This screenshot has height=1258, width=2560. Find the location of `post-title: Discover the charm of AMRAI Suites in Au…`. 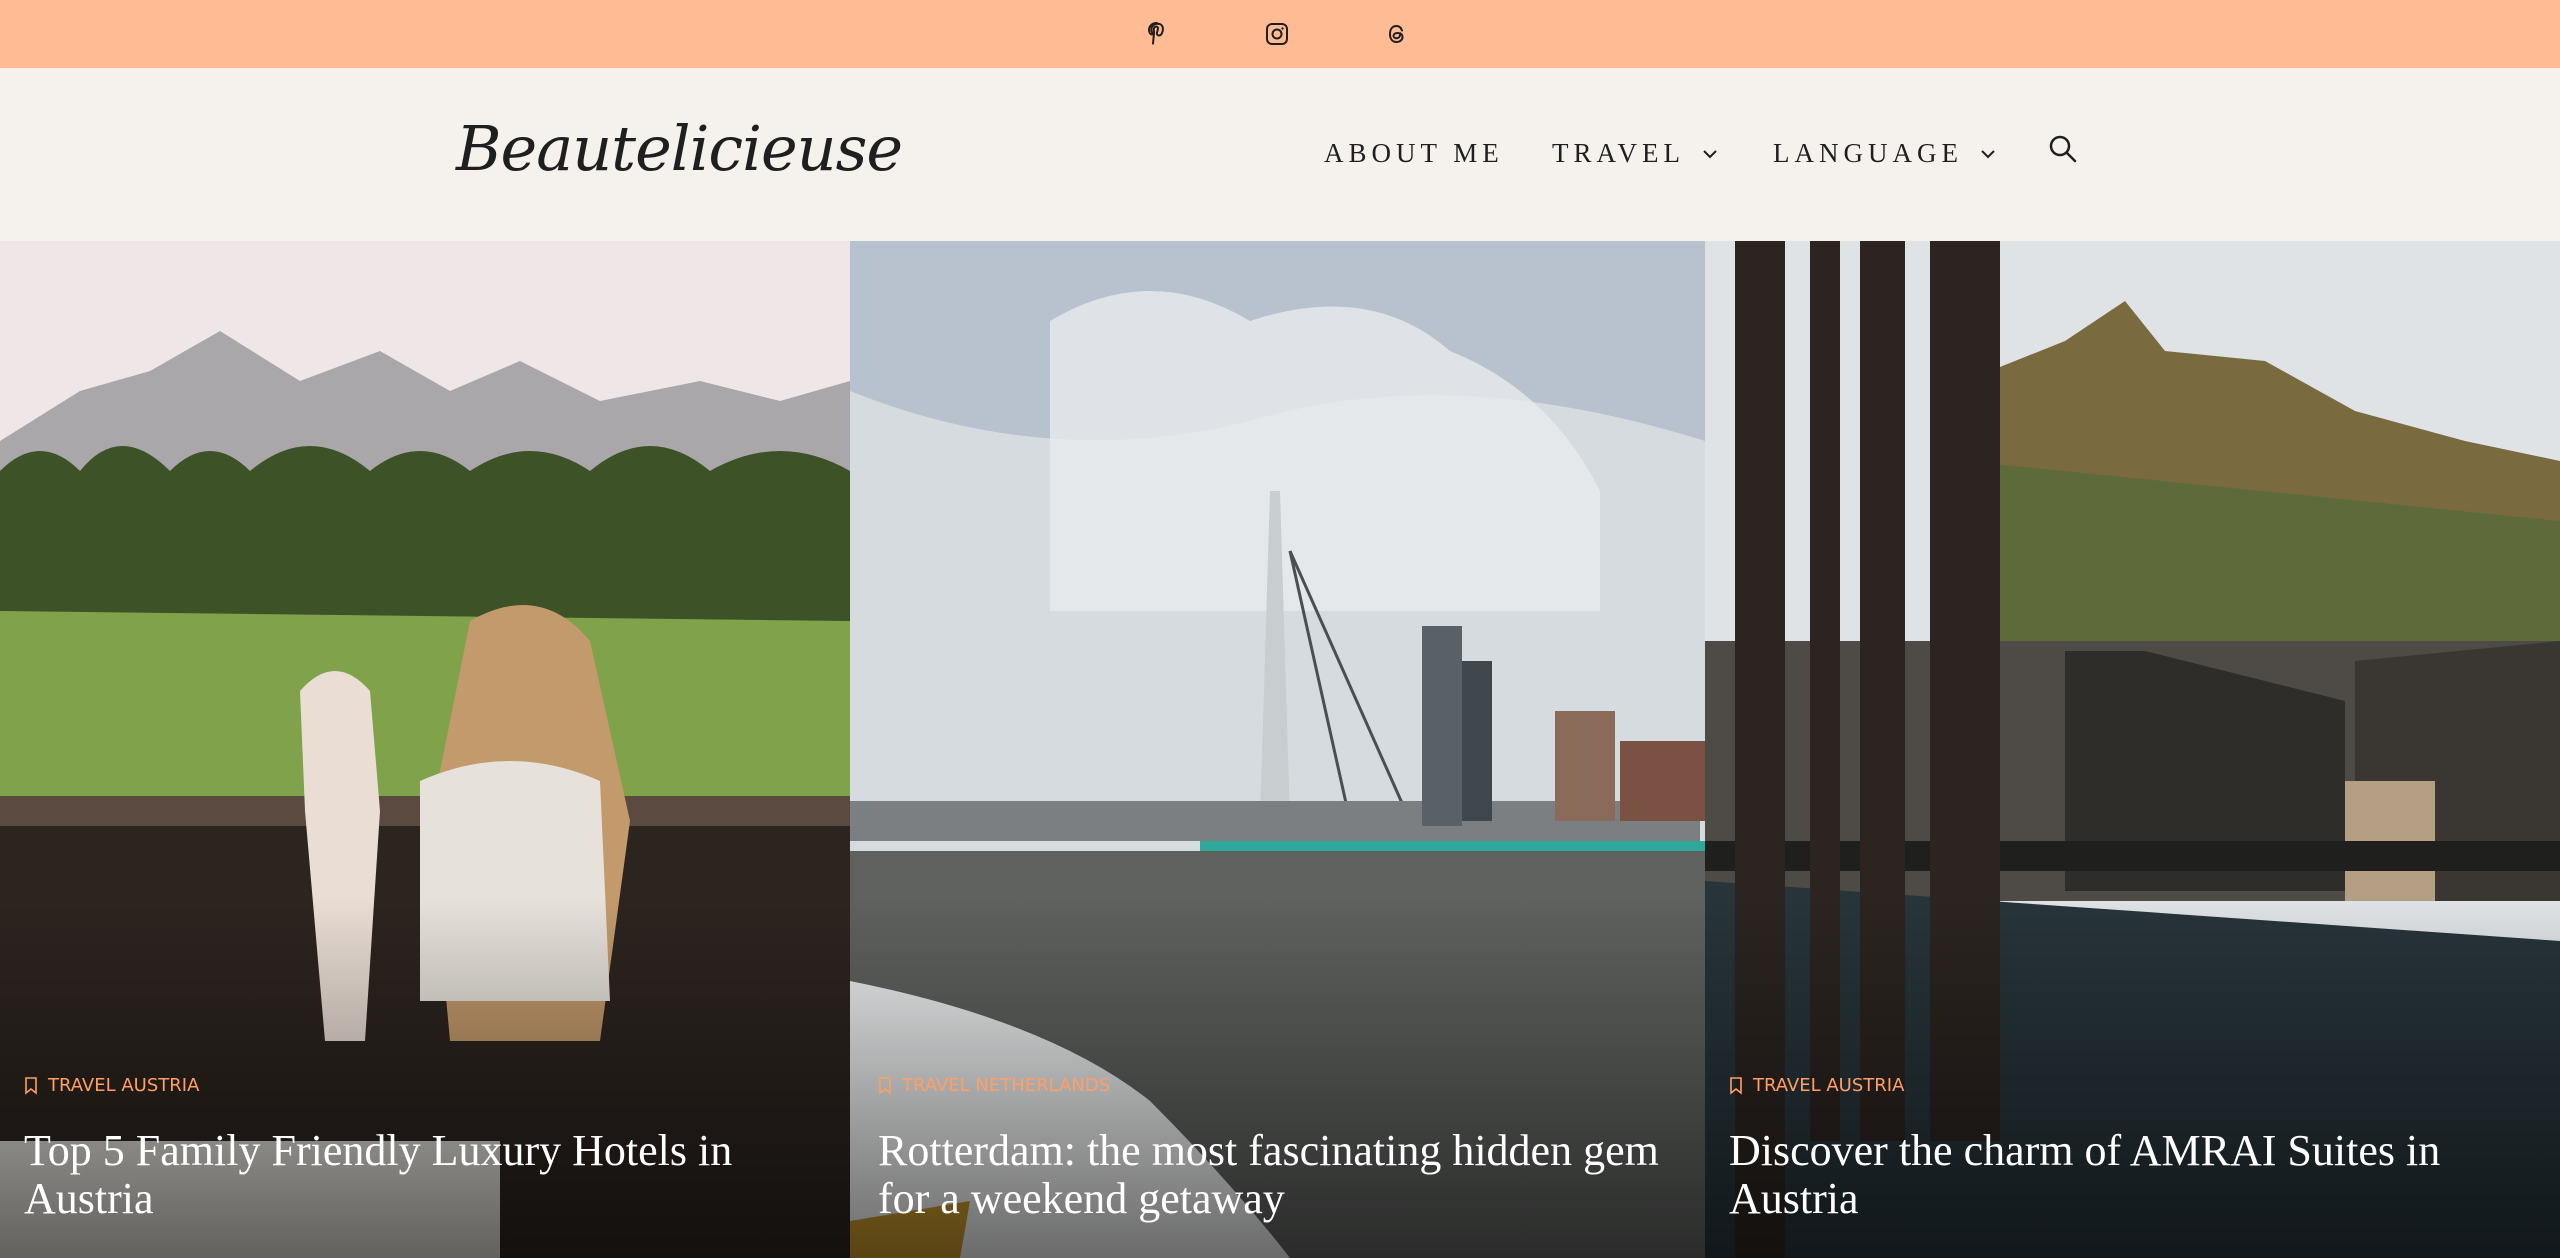

post-title: Discover the charm of AMRAI Suites in Au… is located at coordinates (2129, 1175).